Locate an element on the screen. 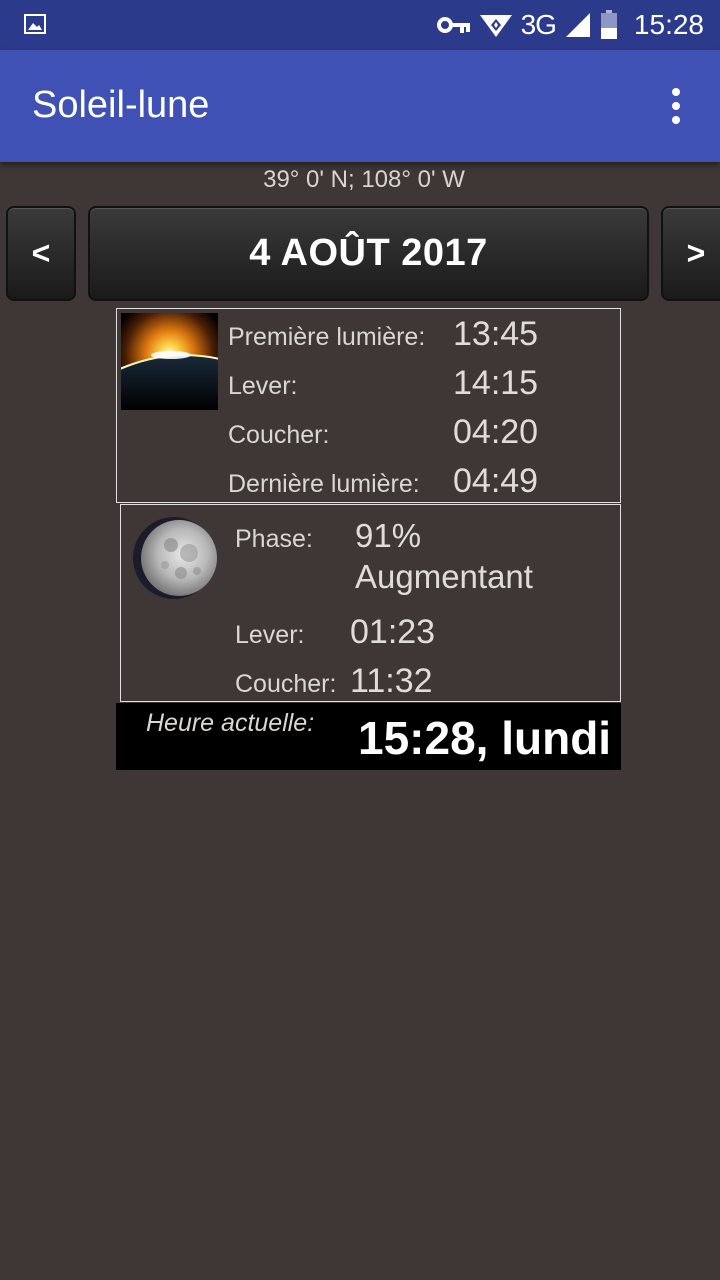  moonset-value: 11:32 is located at coordinates (391, 681).